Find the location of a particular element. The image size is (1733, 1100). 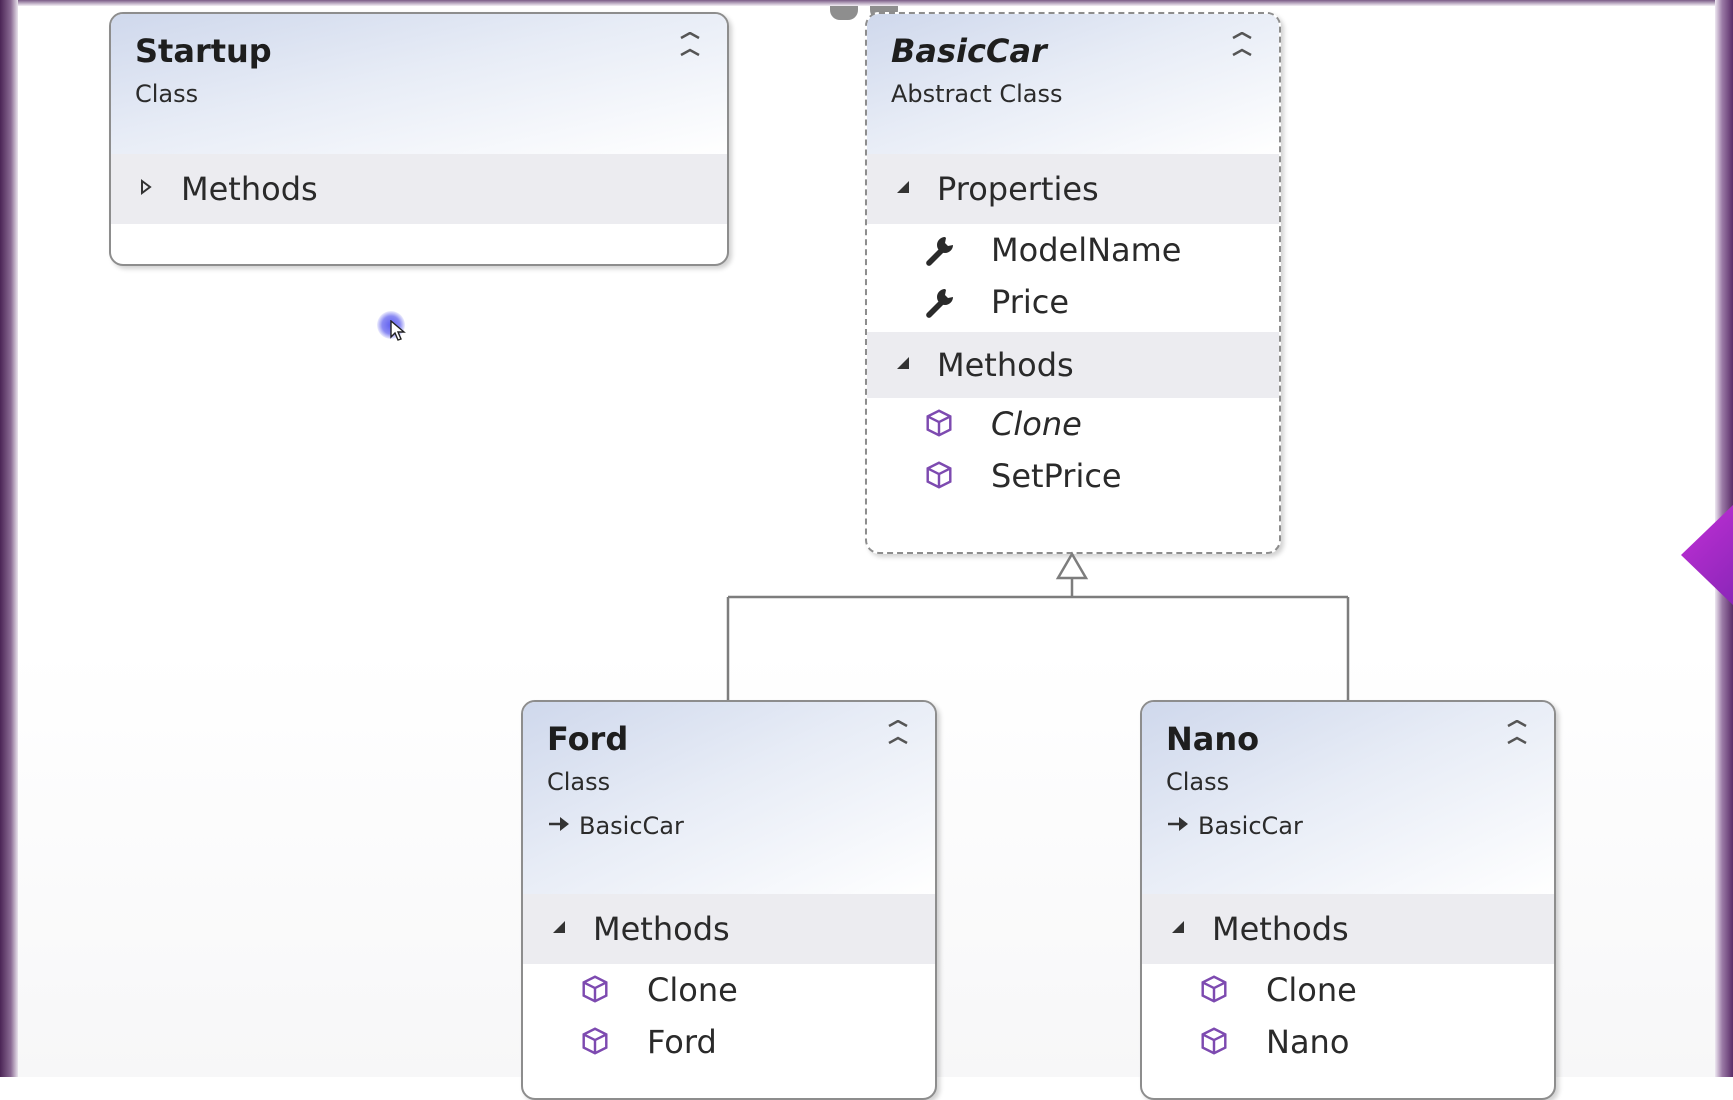

method-item: Nano is located at coordinates (1348, 1042).